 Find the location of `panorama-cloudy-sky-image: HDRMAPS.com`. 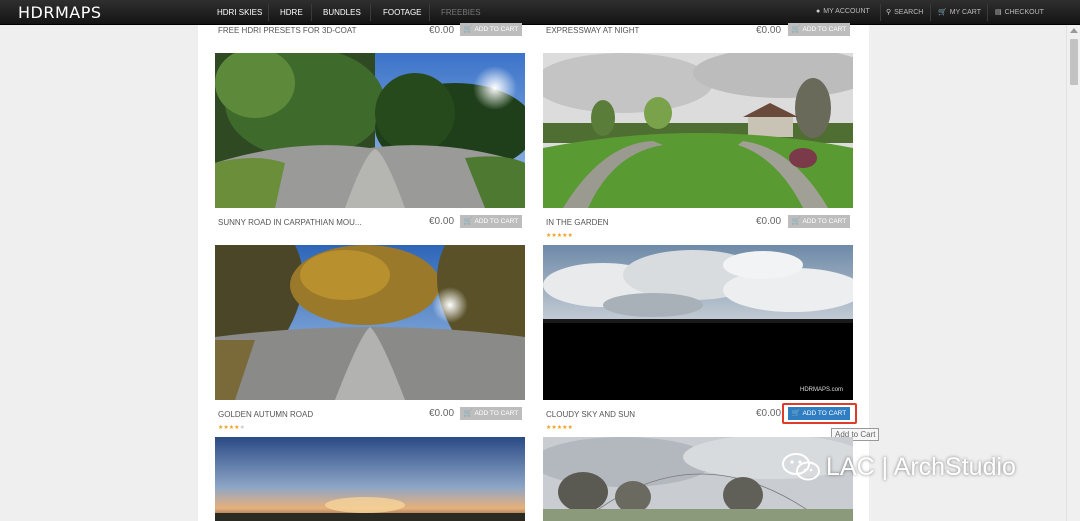

panorama-cloudy-sky-image: HDRMAPS.com is located at coordinates (698, 322).